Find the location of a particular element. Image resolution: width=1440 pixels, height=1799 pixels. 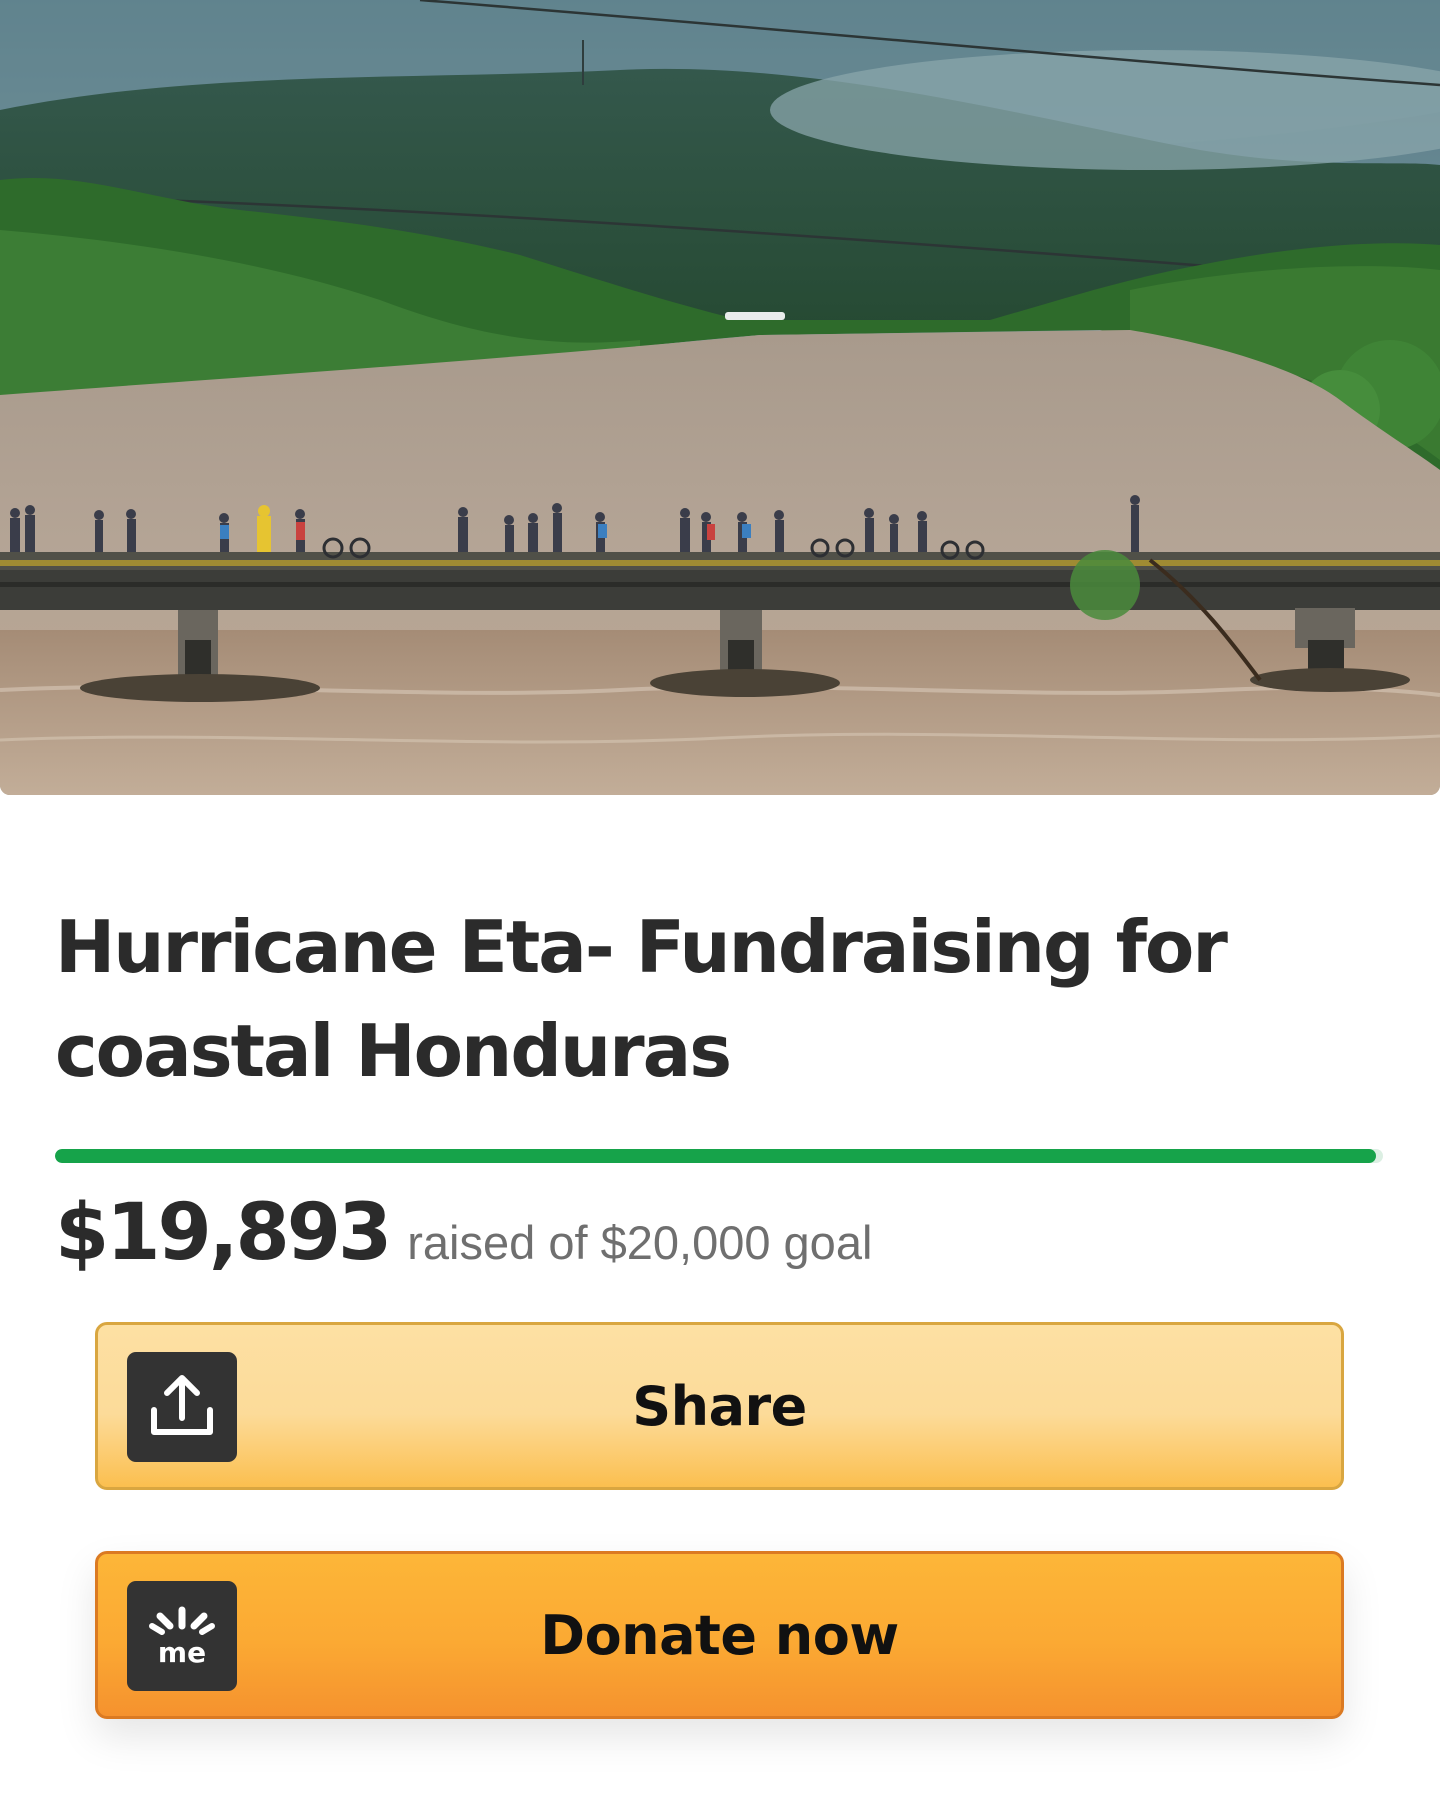

donate-button-label: Donate now is located at coordinates (719, 1635).